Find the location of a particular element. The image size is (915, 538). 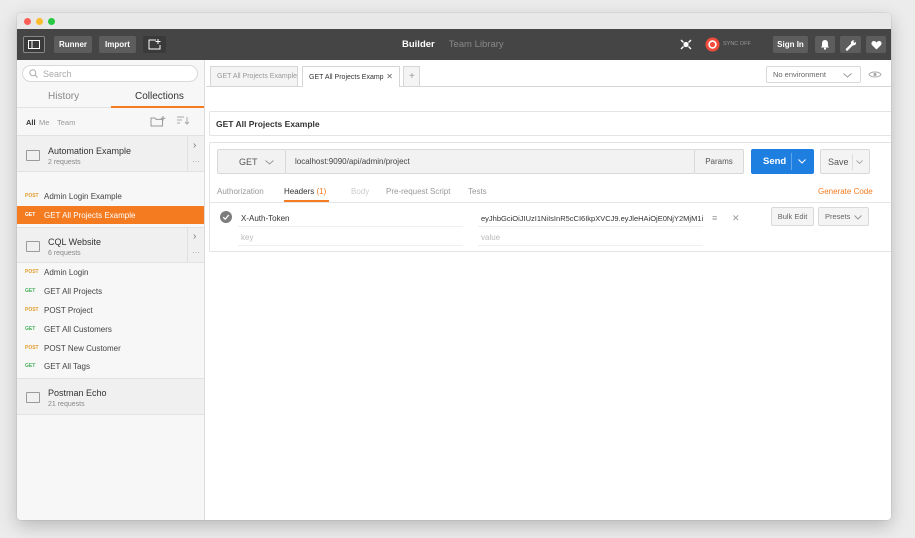

tab-history: History is located at coordinates (63, 96).